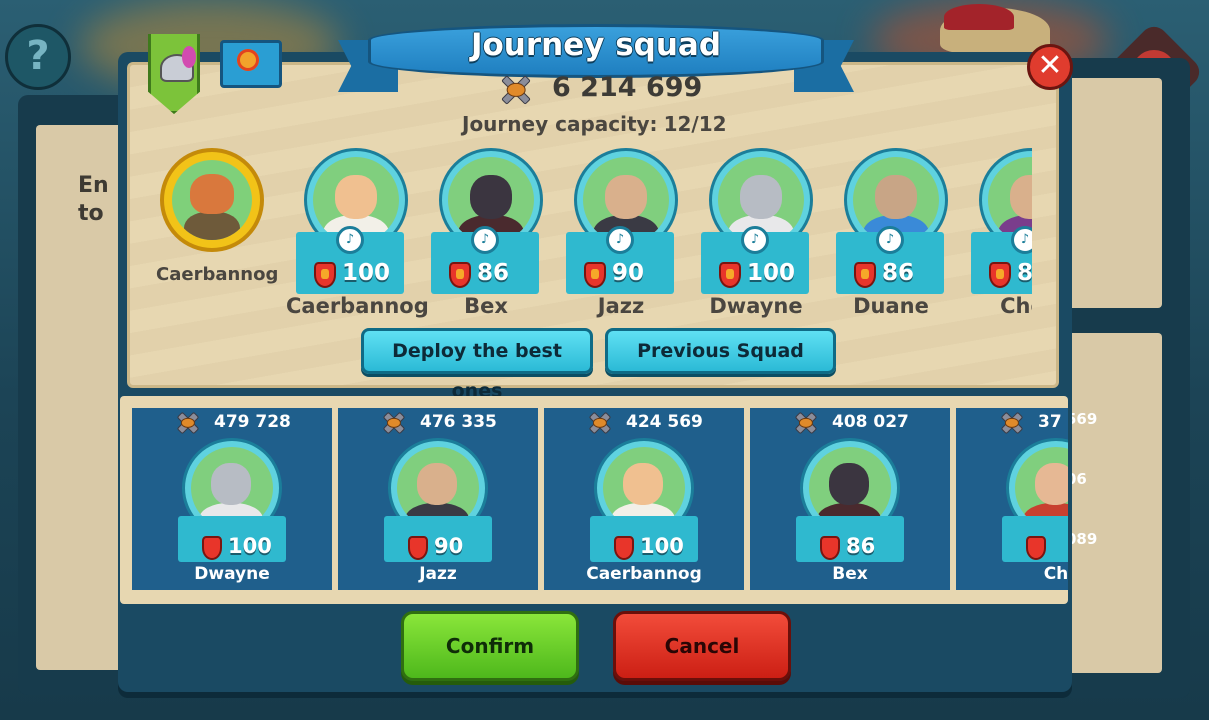  What do you see at coordinates (438, 499) in the screenshot?
I see `roster-hero-card: 476 335 90 Jazz` at bounding box center [438, 499].